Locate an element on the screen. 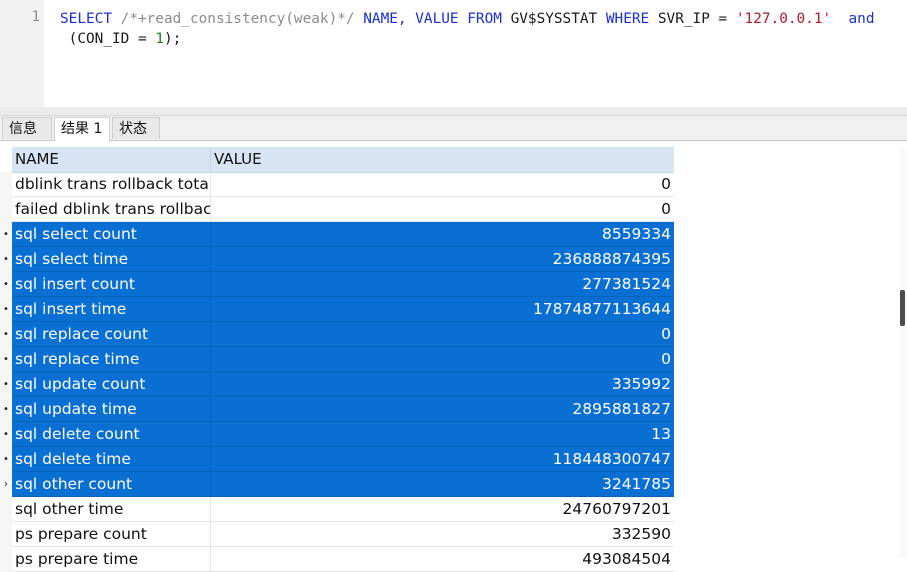  sql-keyword-where: WHERE is located at coordinates (627, 19).